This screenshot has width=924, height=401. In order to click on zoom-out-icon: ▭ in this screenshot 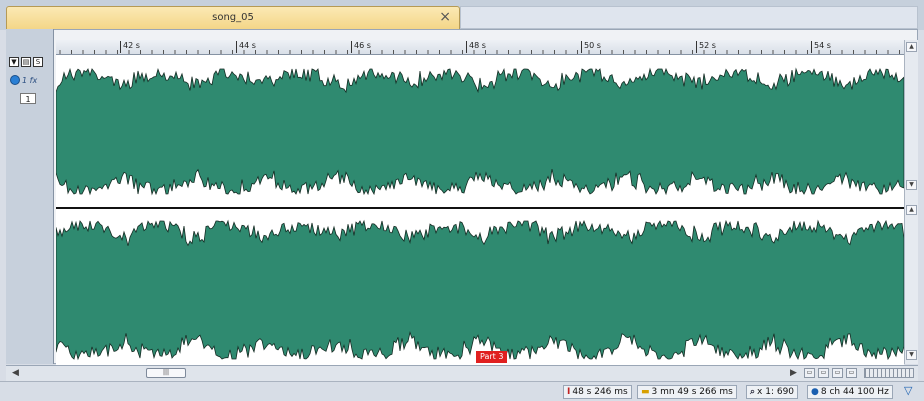, I will do `click(809, 373)`.